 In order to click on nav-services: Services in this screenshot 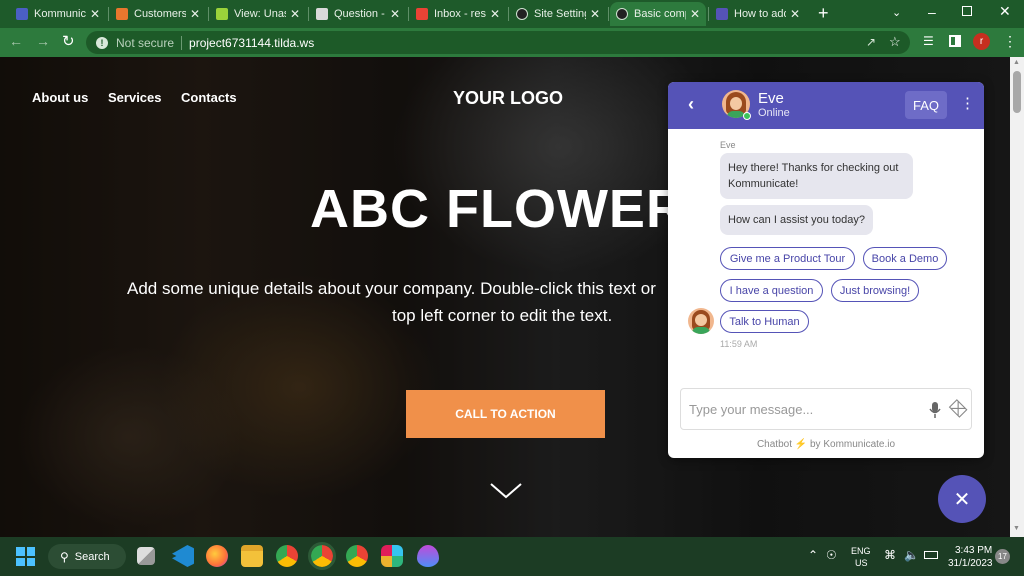, I will do `click(135, 97)`.